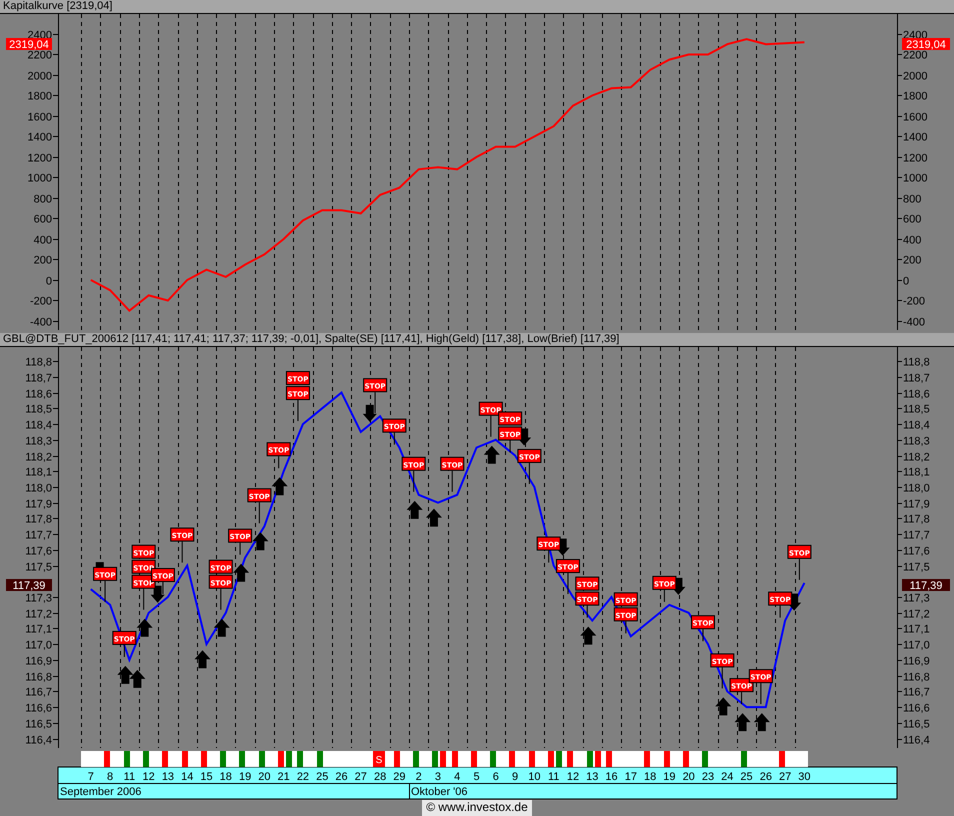 The width and height of the screenshot is (954, 816). What do you see at coordinates (476, 777) in the screenshot?
I see `date-label: 5` at bounding box center [476, 777].